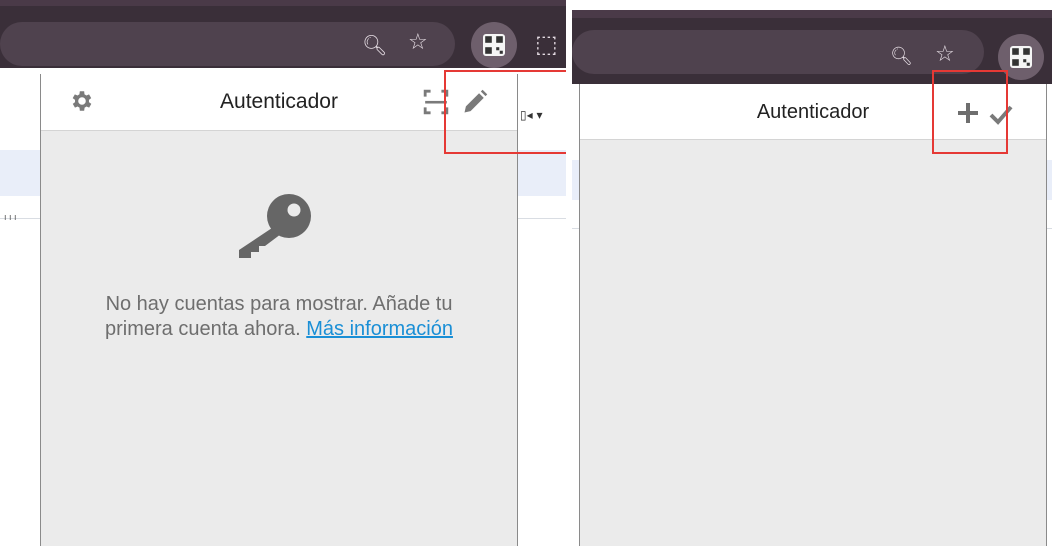  What do you see at coordinates (970, 112) in the screenshot?
I see `highlight-box-add` at bounding box center [970, 112].